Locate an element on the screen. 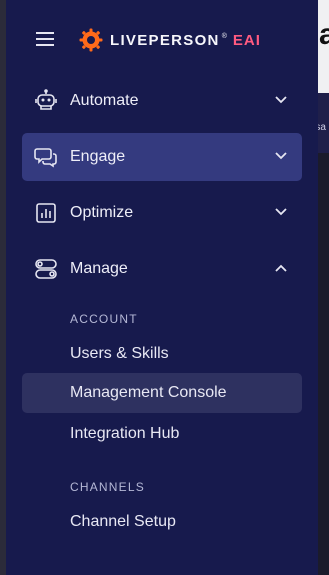  chevron-up-icon is located at coordinates (281, 268).